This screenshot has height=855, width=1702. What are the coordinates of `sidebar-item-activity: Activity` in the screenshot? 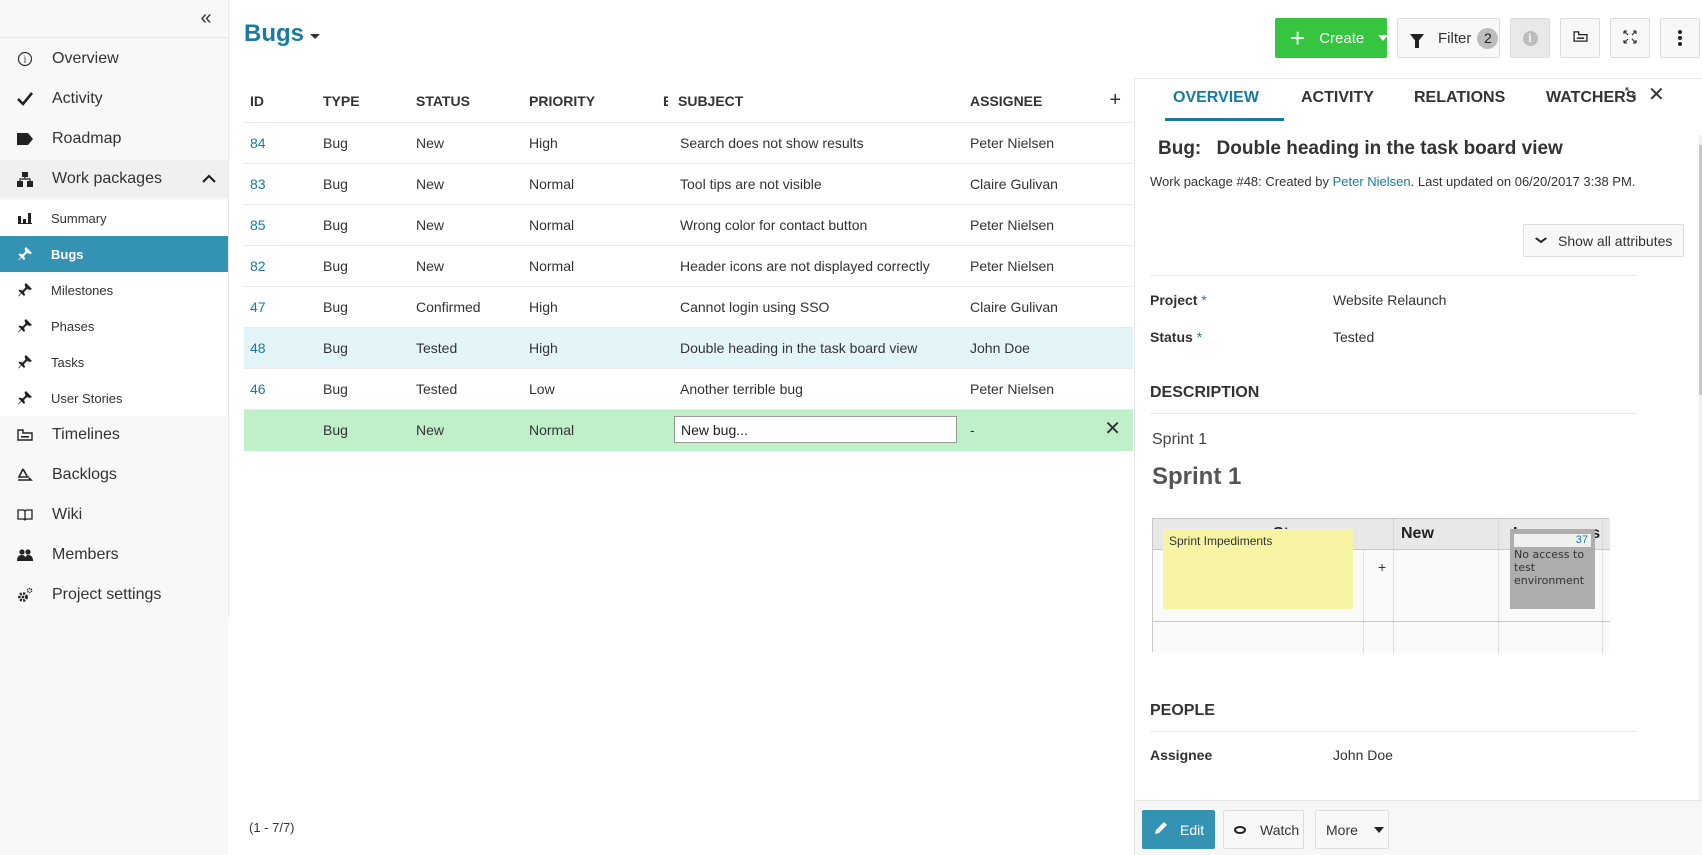 It's located at (114, 99).